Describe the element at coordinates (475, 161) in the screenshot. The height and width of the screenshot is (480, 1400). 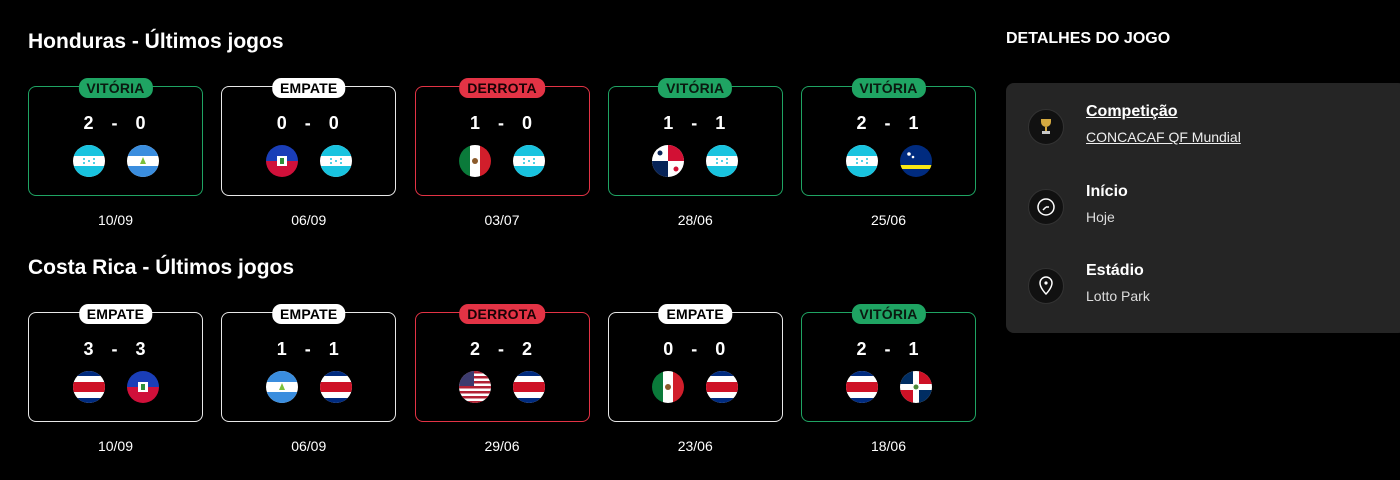
I see `mexico-flag` at that location.